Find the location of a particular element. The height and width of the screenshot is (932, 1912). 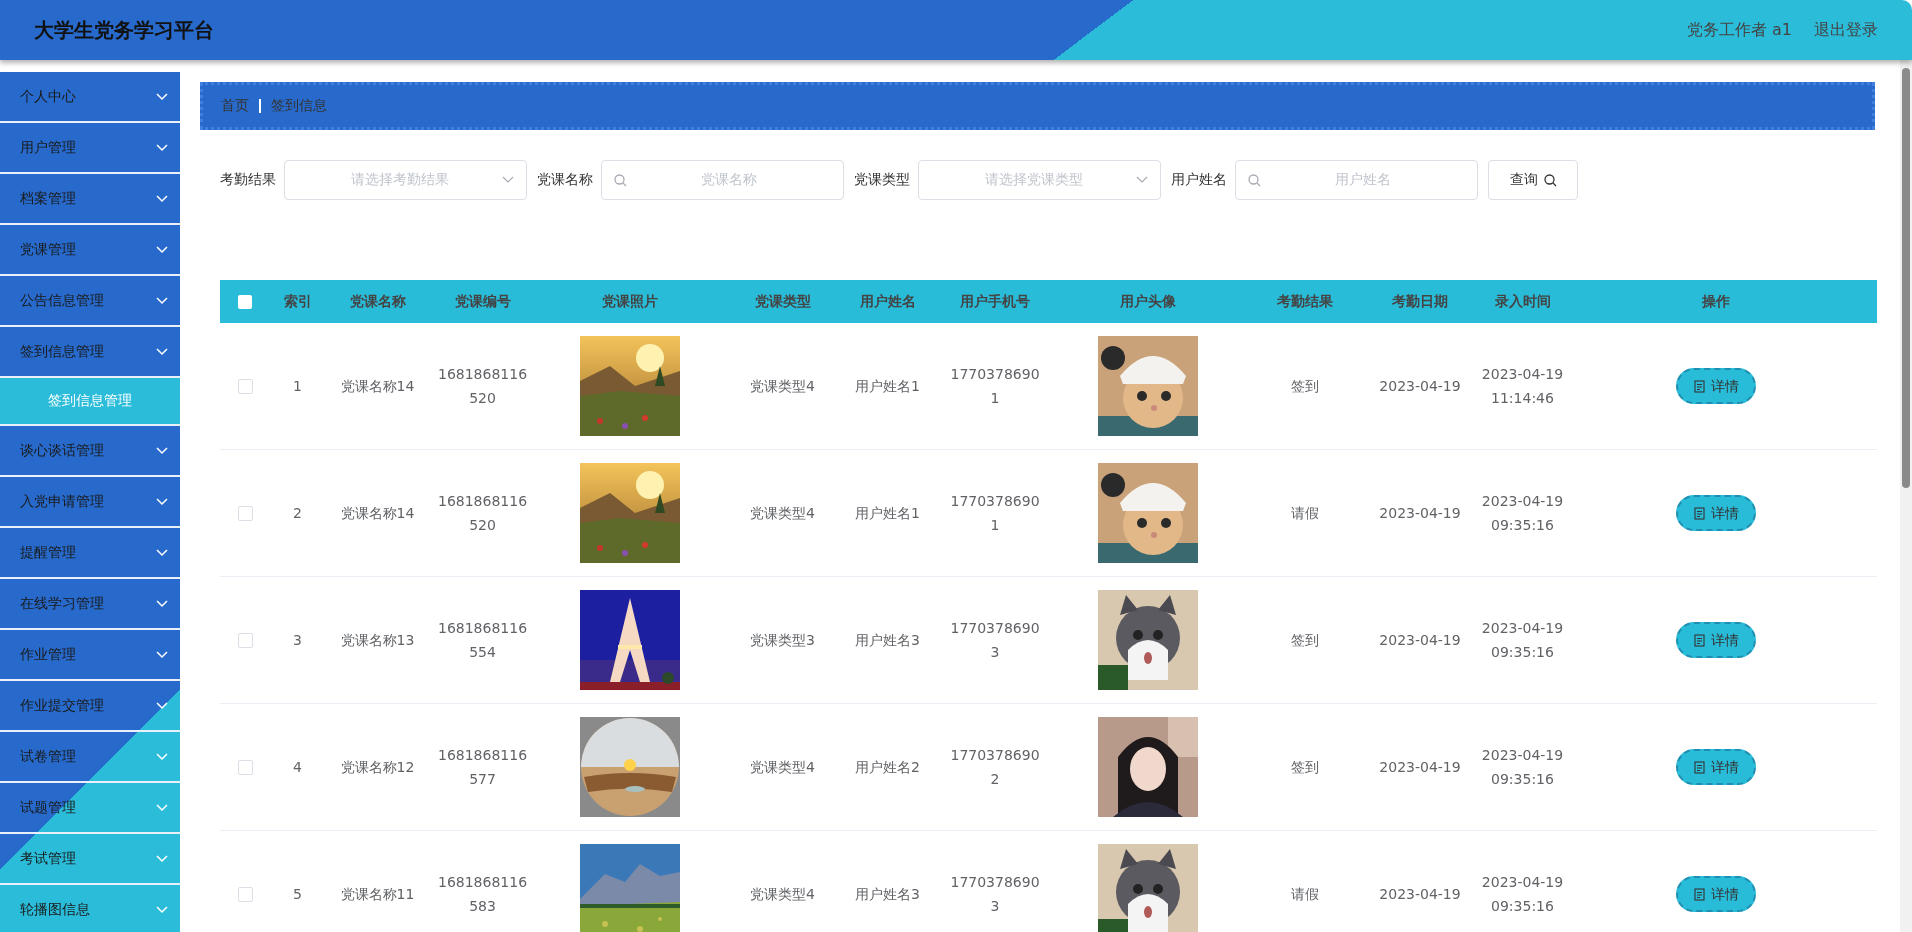

table-cell-text: 17703786902 is located at coordinates (995, 767).